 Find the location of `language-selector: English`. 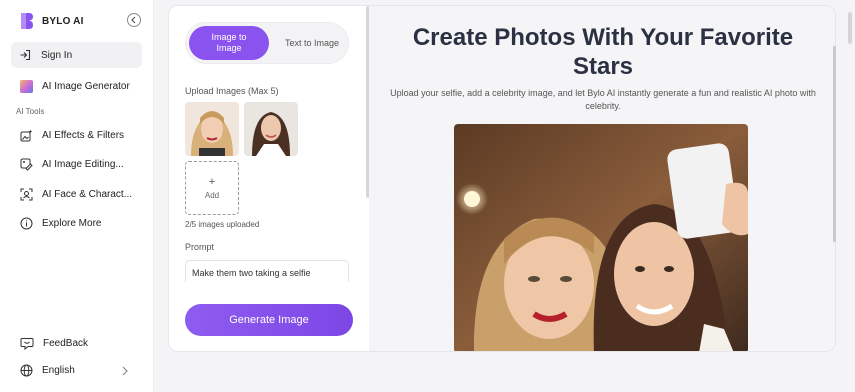

language-selector: English is located at coordinates (47, 370).